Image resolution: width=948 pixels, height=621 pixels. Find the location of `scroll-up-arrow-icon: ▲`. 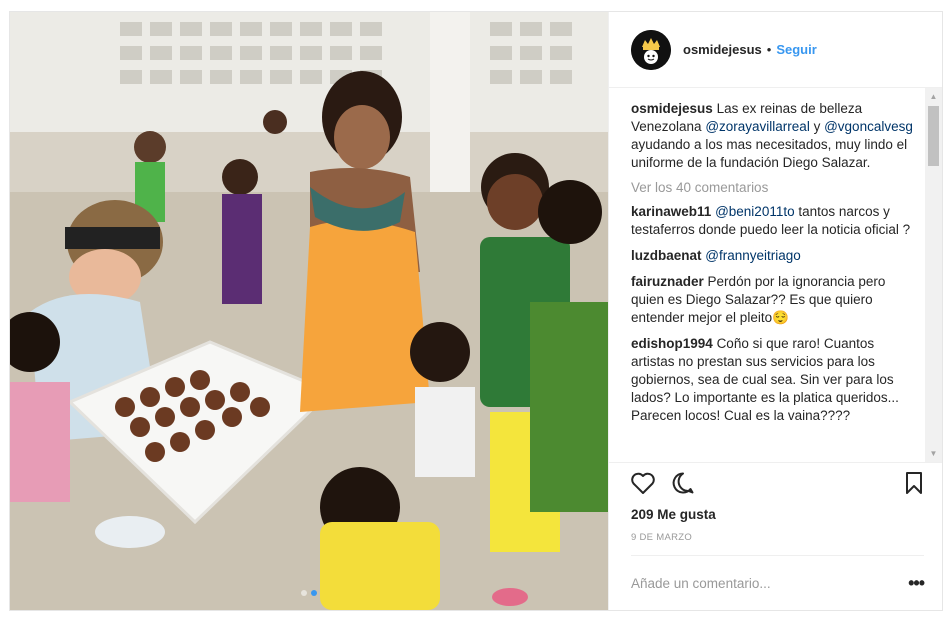

scroll-up-arrow-icon: ▲ is located at coordinates (933, 96).